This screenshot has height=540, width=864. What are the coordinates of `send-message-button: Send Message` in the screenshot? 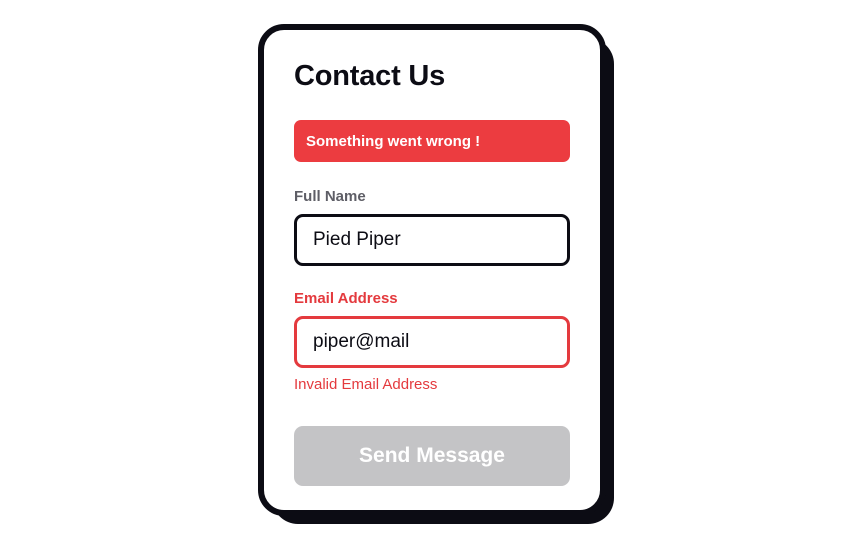 It's located at (432, 456).